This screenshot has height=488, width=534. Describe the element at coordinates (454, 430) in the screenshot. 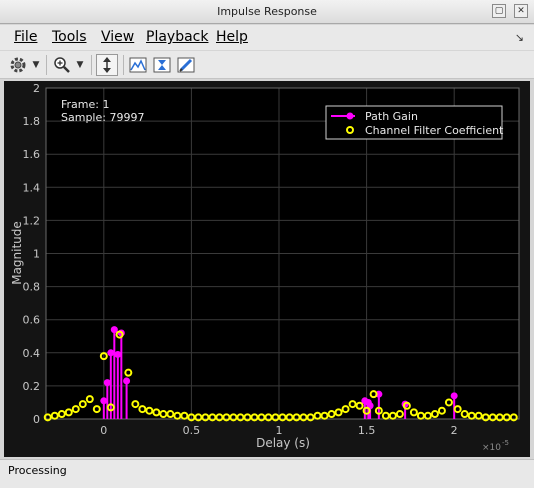

I see `x-tick-label: 2` at that location.